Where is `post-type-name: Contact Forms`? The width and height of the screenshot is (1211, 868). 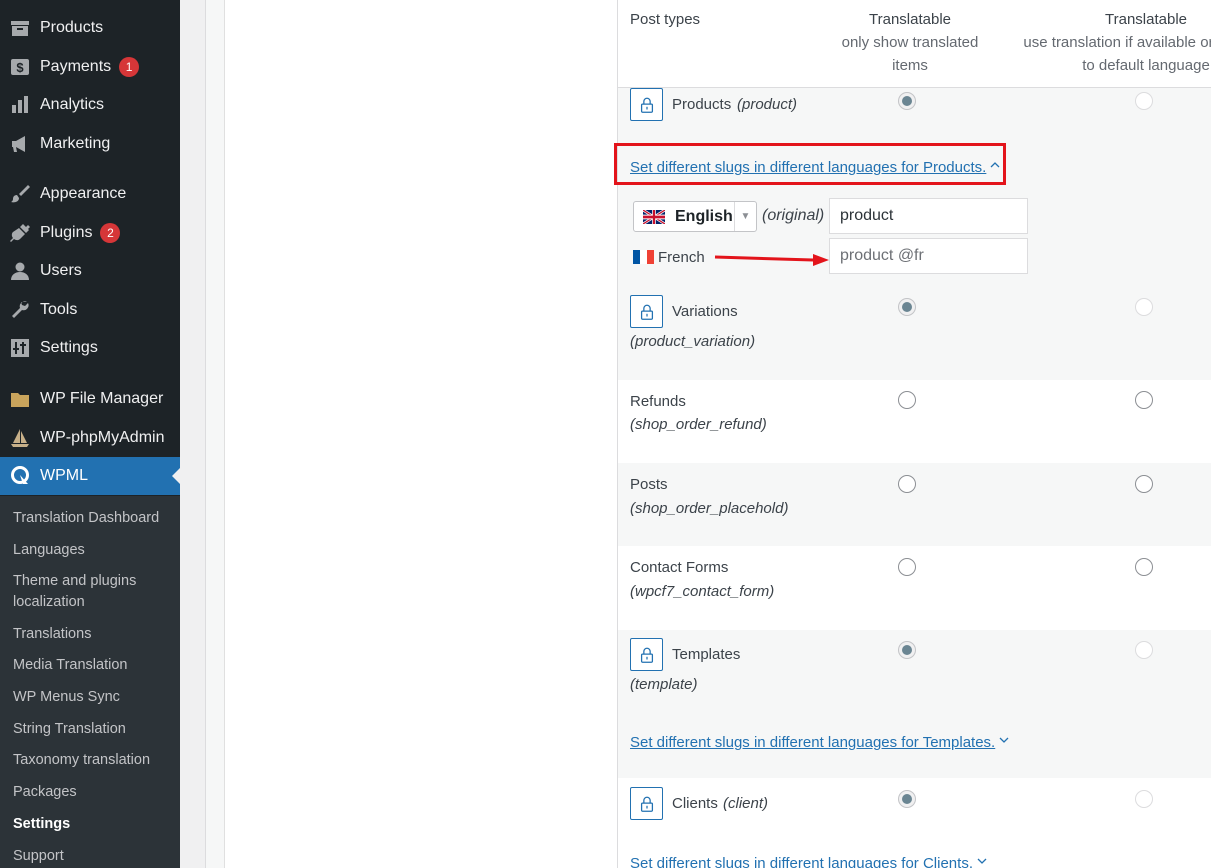 post-type-name: Contact Forms is located at coordinates (679, 567).